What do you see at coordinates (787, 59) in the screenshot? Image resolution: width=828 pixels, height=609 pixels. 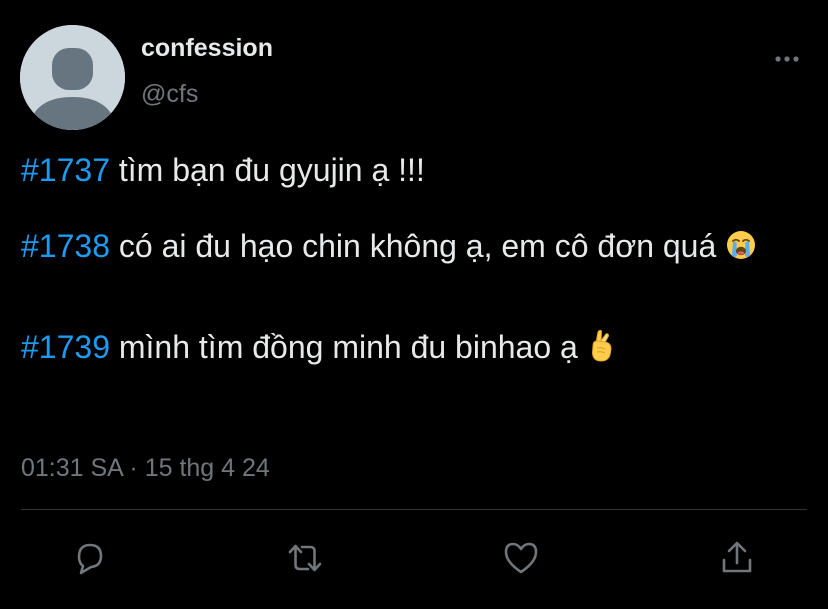 I see `more-horizontal-icon` at bounding box center [787, 59].